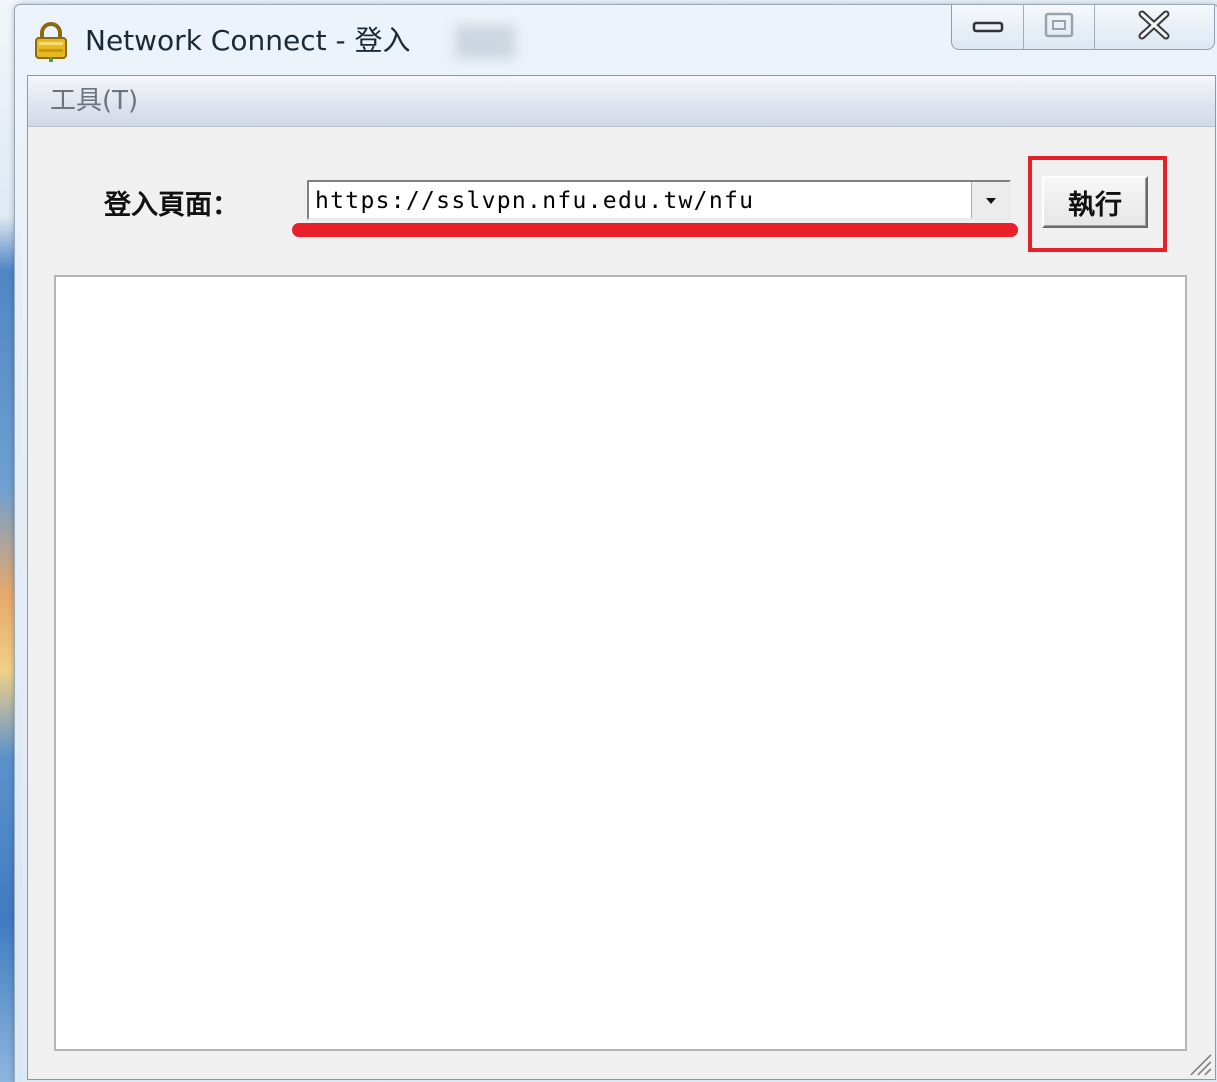  What do you see at coordinates (534, 200) in the screenshot?
I see `login-url-value: https://sslvpn.nfu.edu.tw/nfu` at bounding box center [534, 200].